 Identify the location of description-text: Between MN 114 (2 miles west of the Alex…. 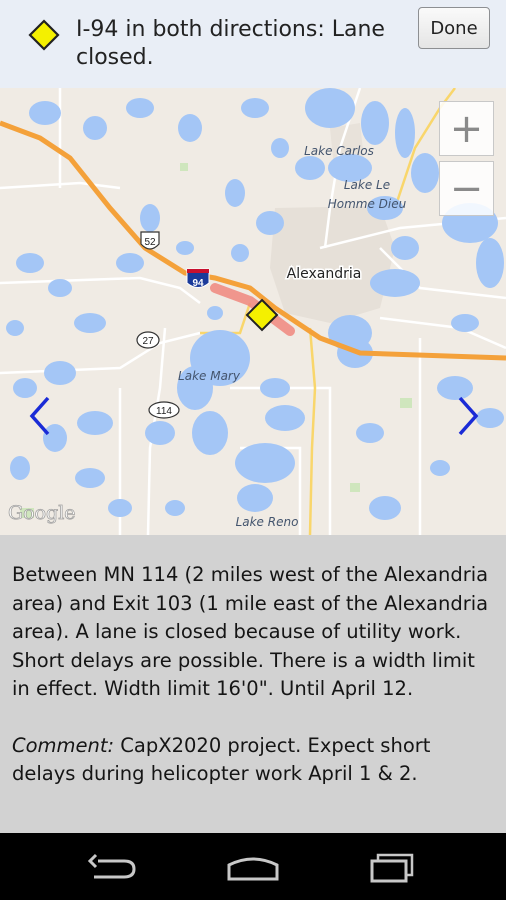
(250, 631).